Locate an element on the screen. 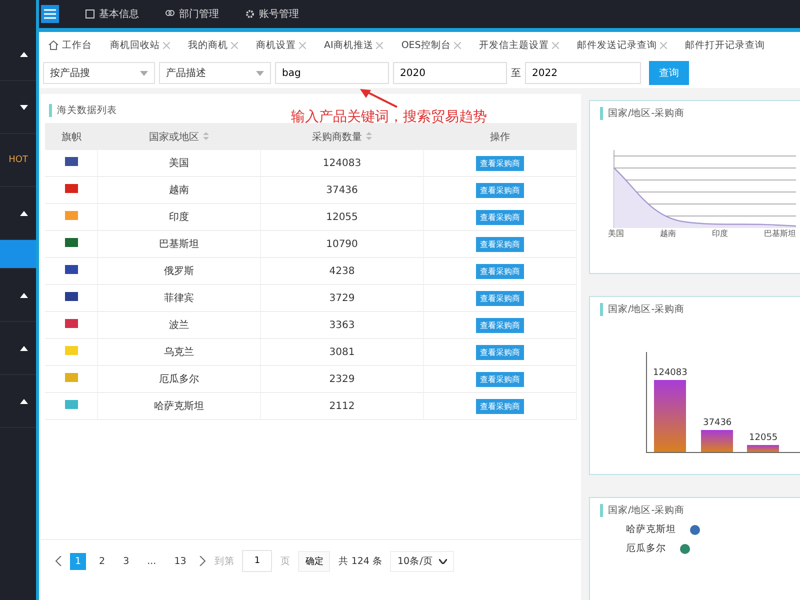 The height and width of the screenshot is (600, 800). tab: 工作台 is located at coordinates (70, 45).